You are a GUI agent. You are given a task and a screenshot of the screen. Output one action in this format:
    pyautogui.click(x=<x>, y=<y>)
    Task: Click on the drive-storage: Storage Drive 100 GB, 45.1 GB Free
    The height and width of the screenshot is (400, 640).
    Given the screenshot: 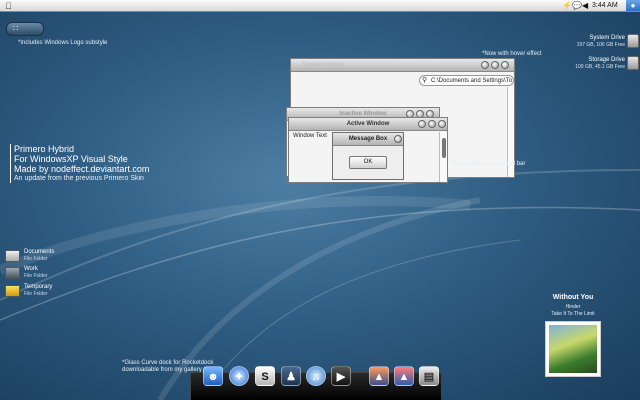 What is the action you would take?
    pyautogui.click(x=607, y=64)
    